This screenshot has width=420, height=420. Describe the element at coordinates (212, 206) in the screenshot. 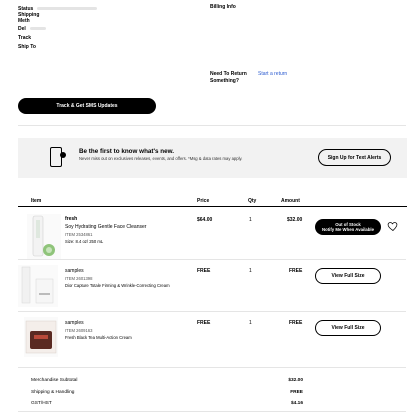

I see `table-header-rule` at that location.